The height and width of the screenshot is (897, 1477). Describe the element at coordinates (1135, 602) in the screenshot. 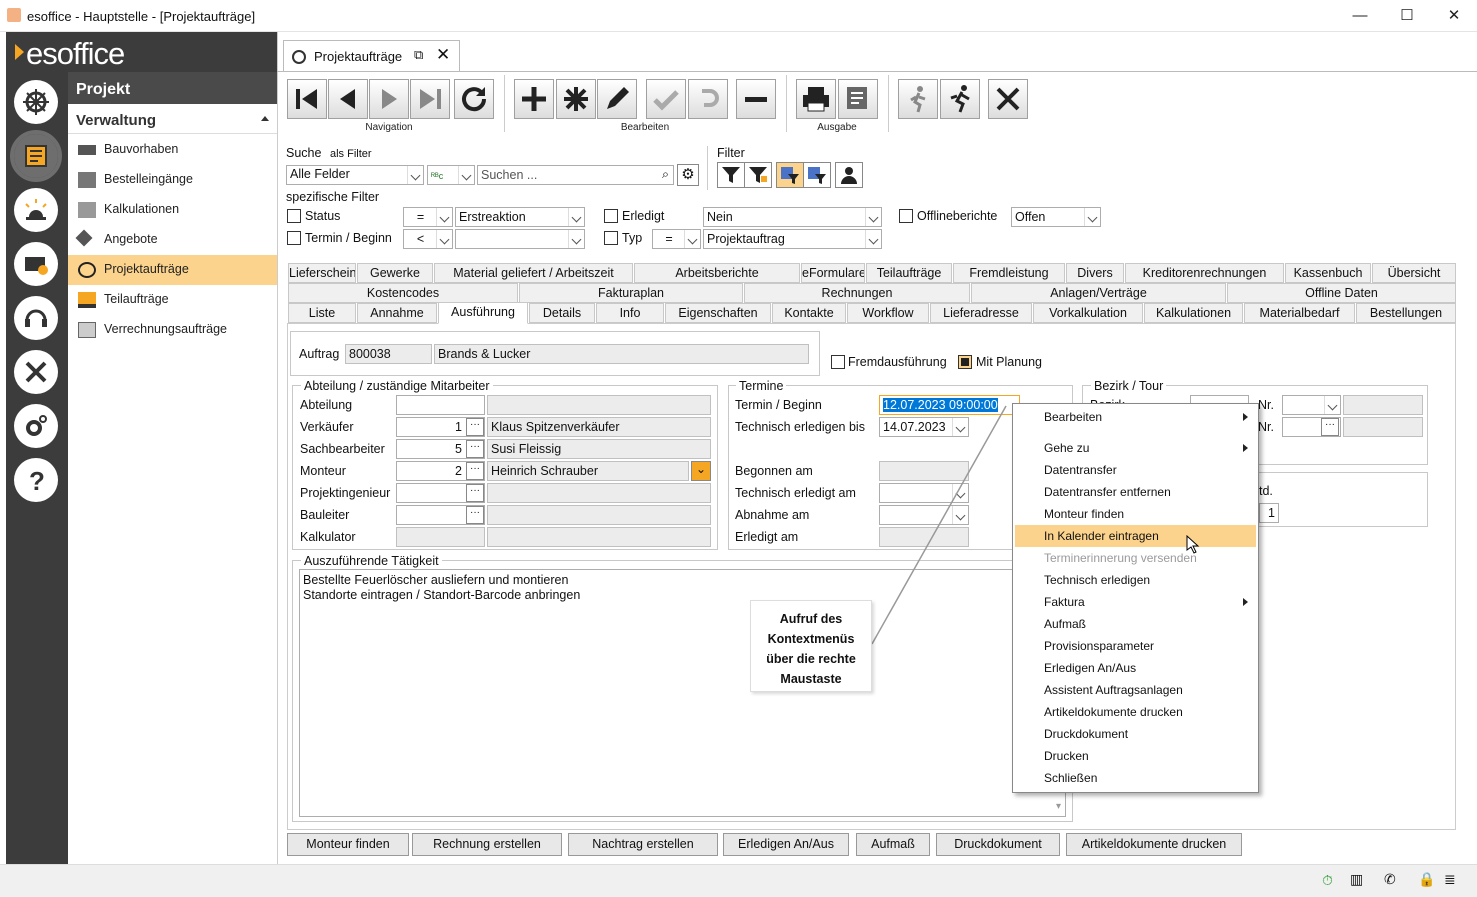

I see `context-menu-item: Faktura` at that location.